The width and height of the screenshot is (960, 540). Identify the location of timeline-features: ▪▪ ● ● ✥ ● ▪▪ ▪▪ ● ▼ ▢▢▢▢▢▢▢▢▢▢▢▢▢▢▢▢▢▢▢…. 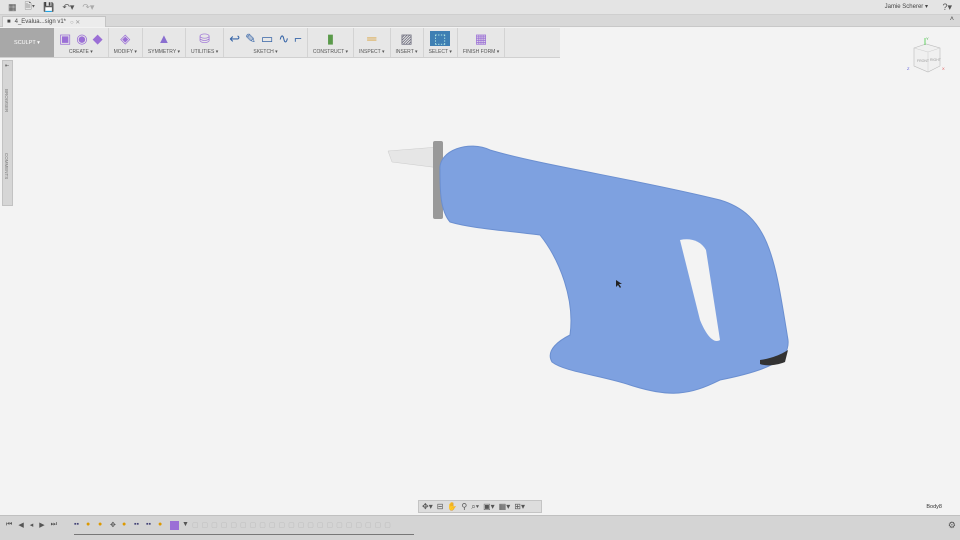
(234, 525).